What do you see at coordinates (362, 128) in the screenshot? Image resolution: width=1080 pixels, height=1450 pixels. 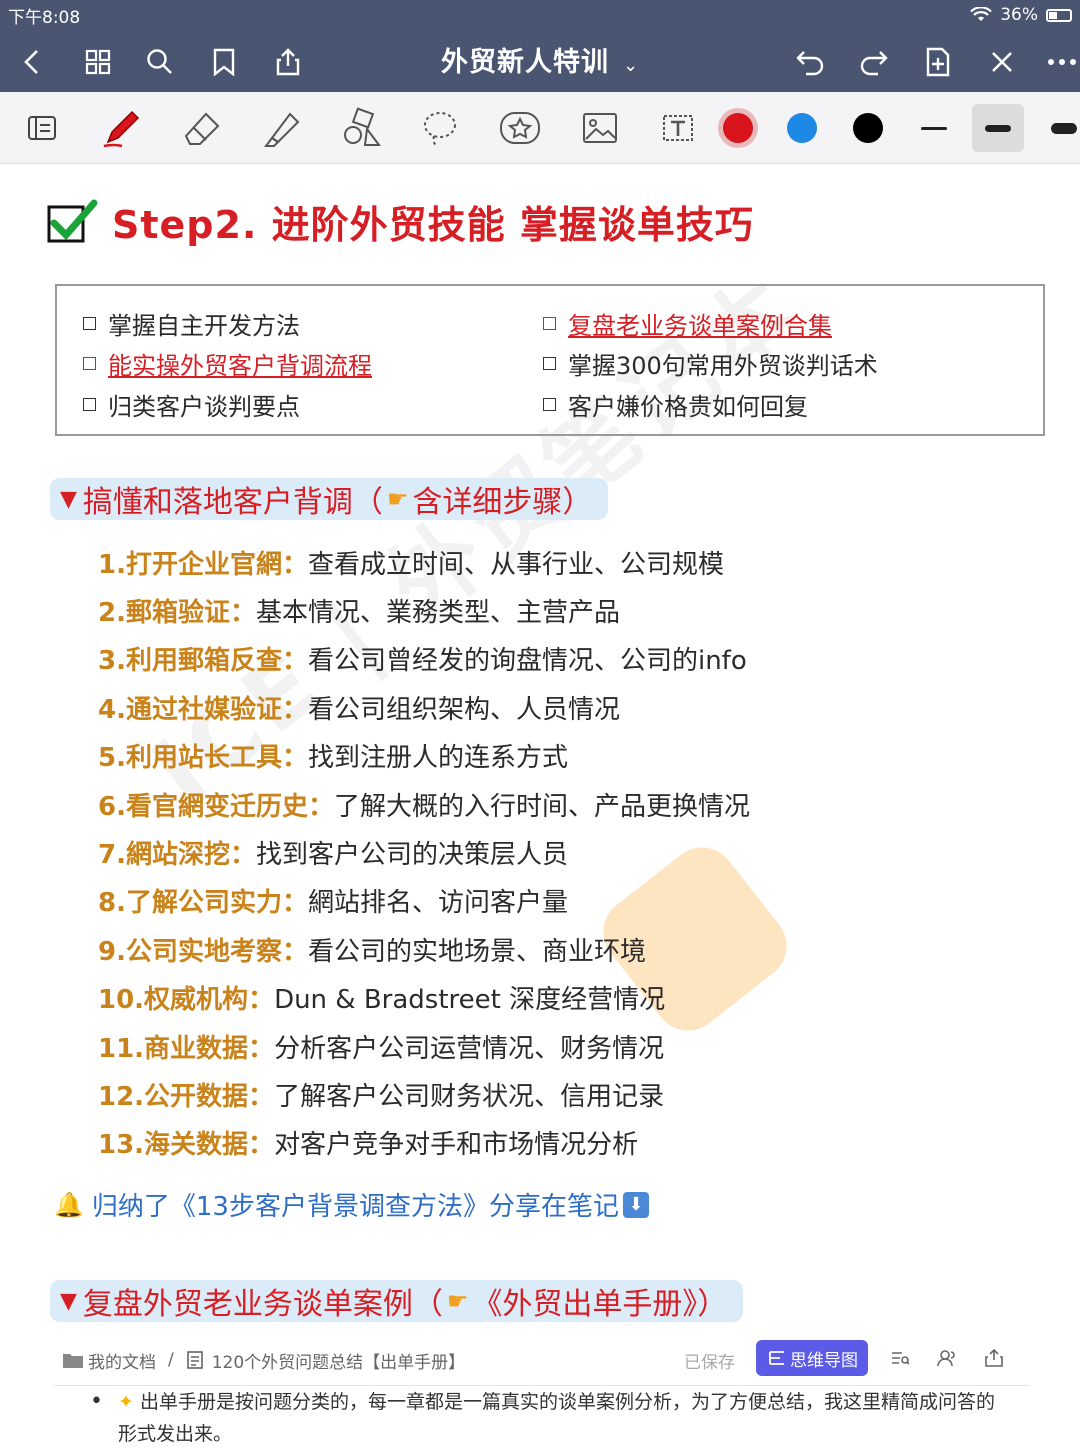 I see `shapes-icon` at bounding box center [362, 128].